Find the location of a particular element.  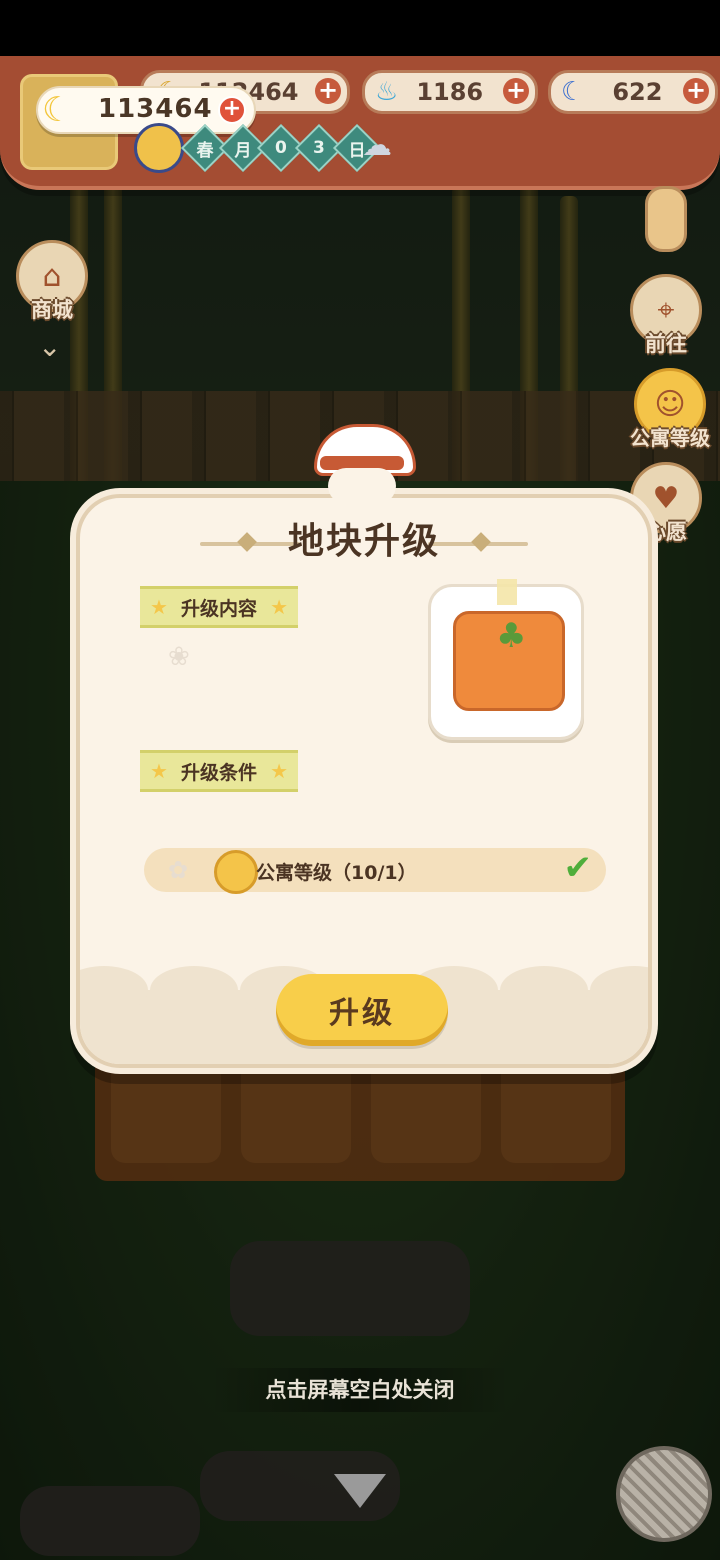

condition-row: ✿ 公寓等级（10/1） ✔ is located at coordinates (375, 871).